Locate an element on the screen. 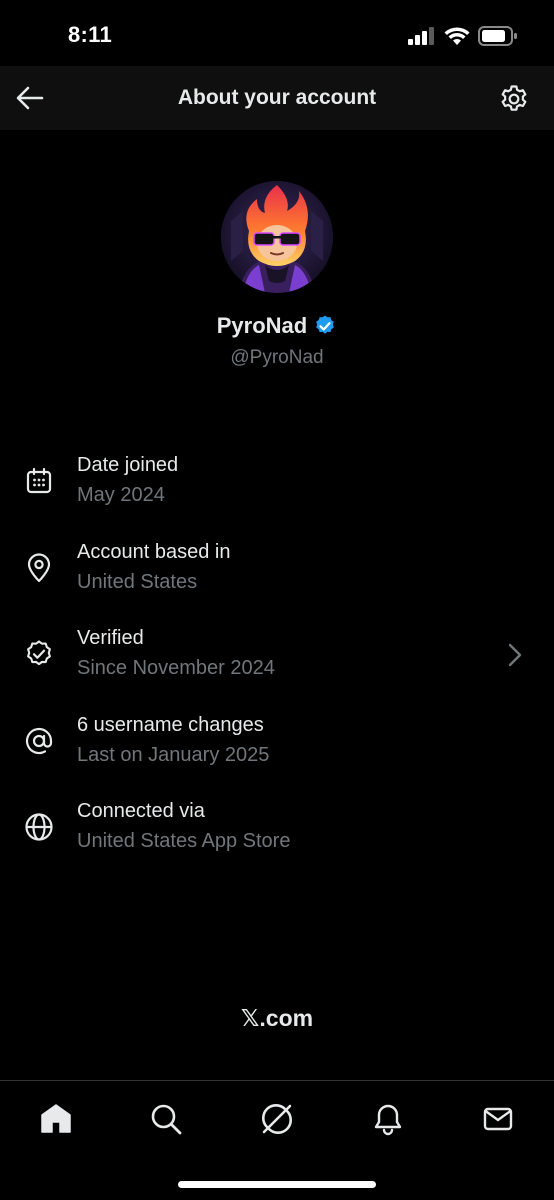 This screenshot has width=554, height=1200. flame-character-avatar-image is located at coordinates (277, 237).